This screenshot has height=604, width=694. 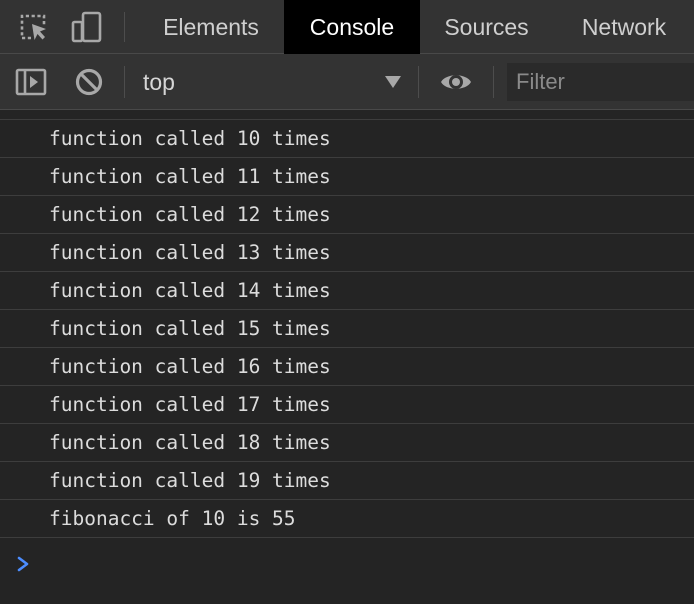 I want to click on console-message: function called 14 times, so click(x=347, y=291).